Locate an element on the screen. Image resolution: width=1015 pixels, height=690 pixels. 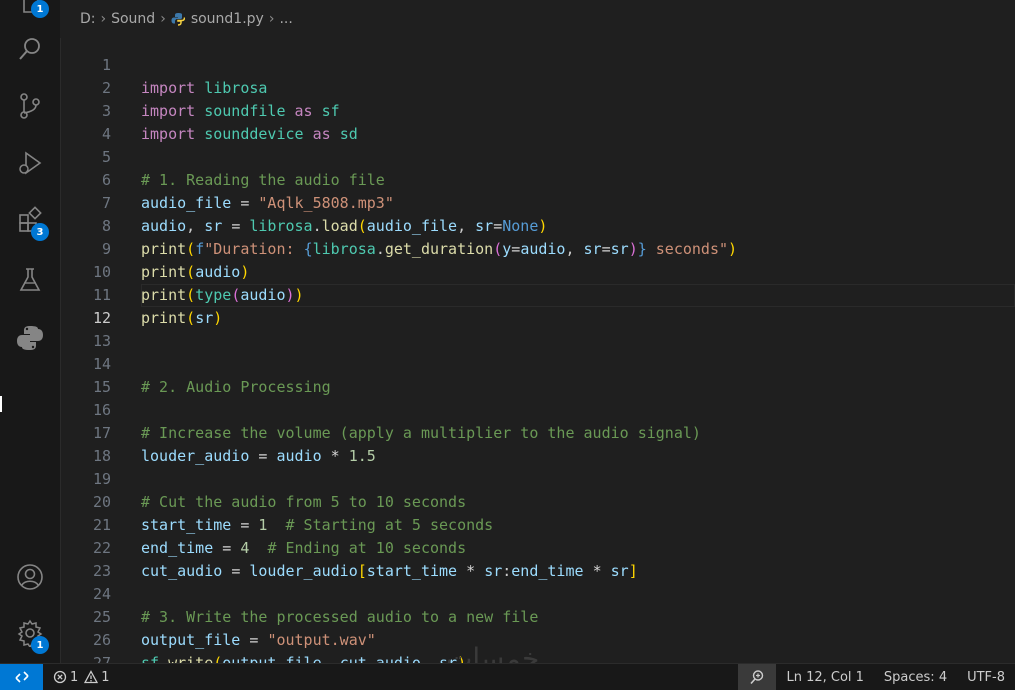
code-line: 10 print(type(audio)) is located at coordinates (537, 271).